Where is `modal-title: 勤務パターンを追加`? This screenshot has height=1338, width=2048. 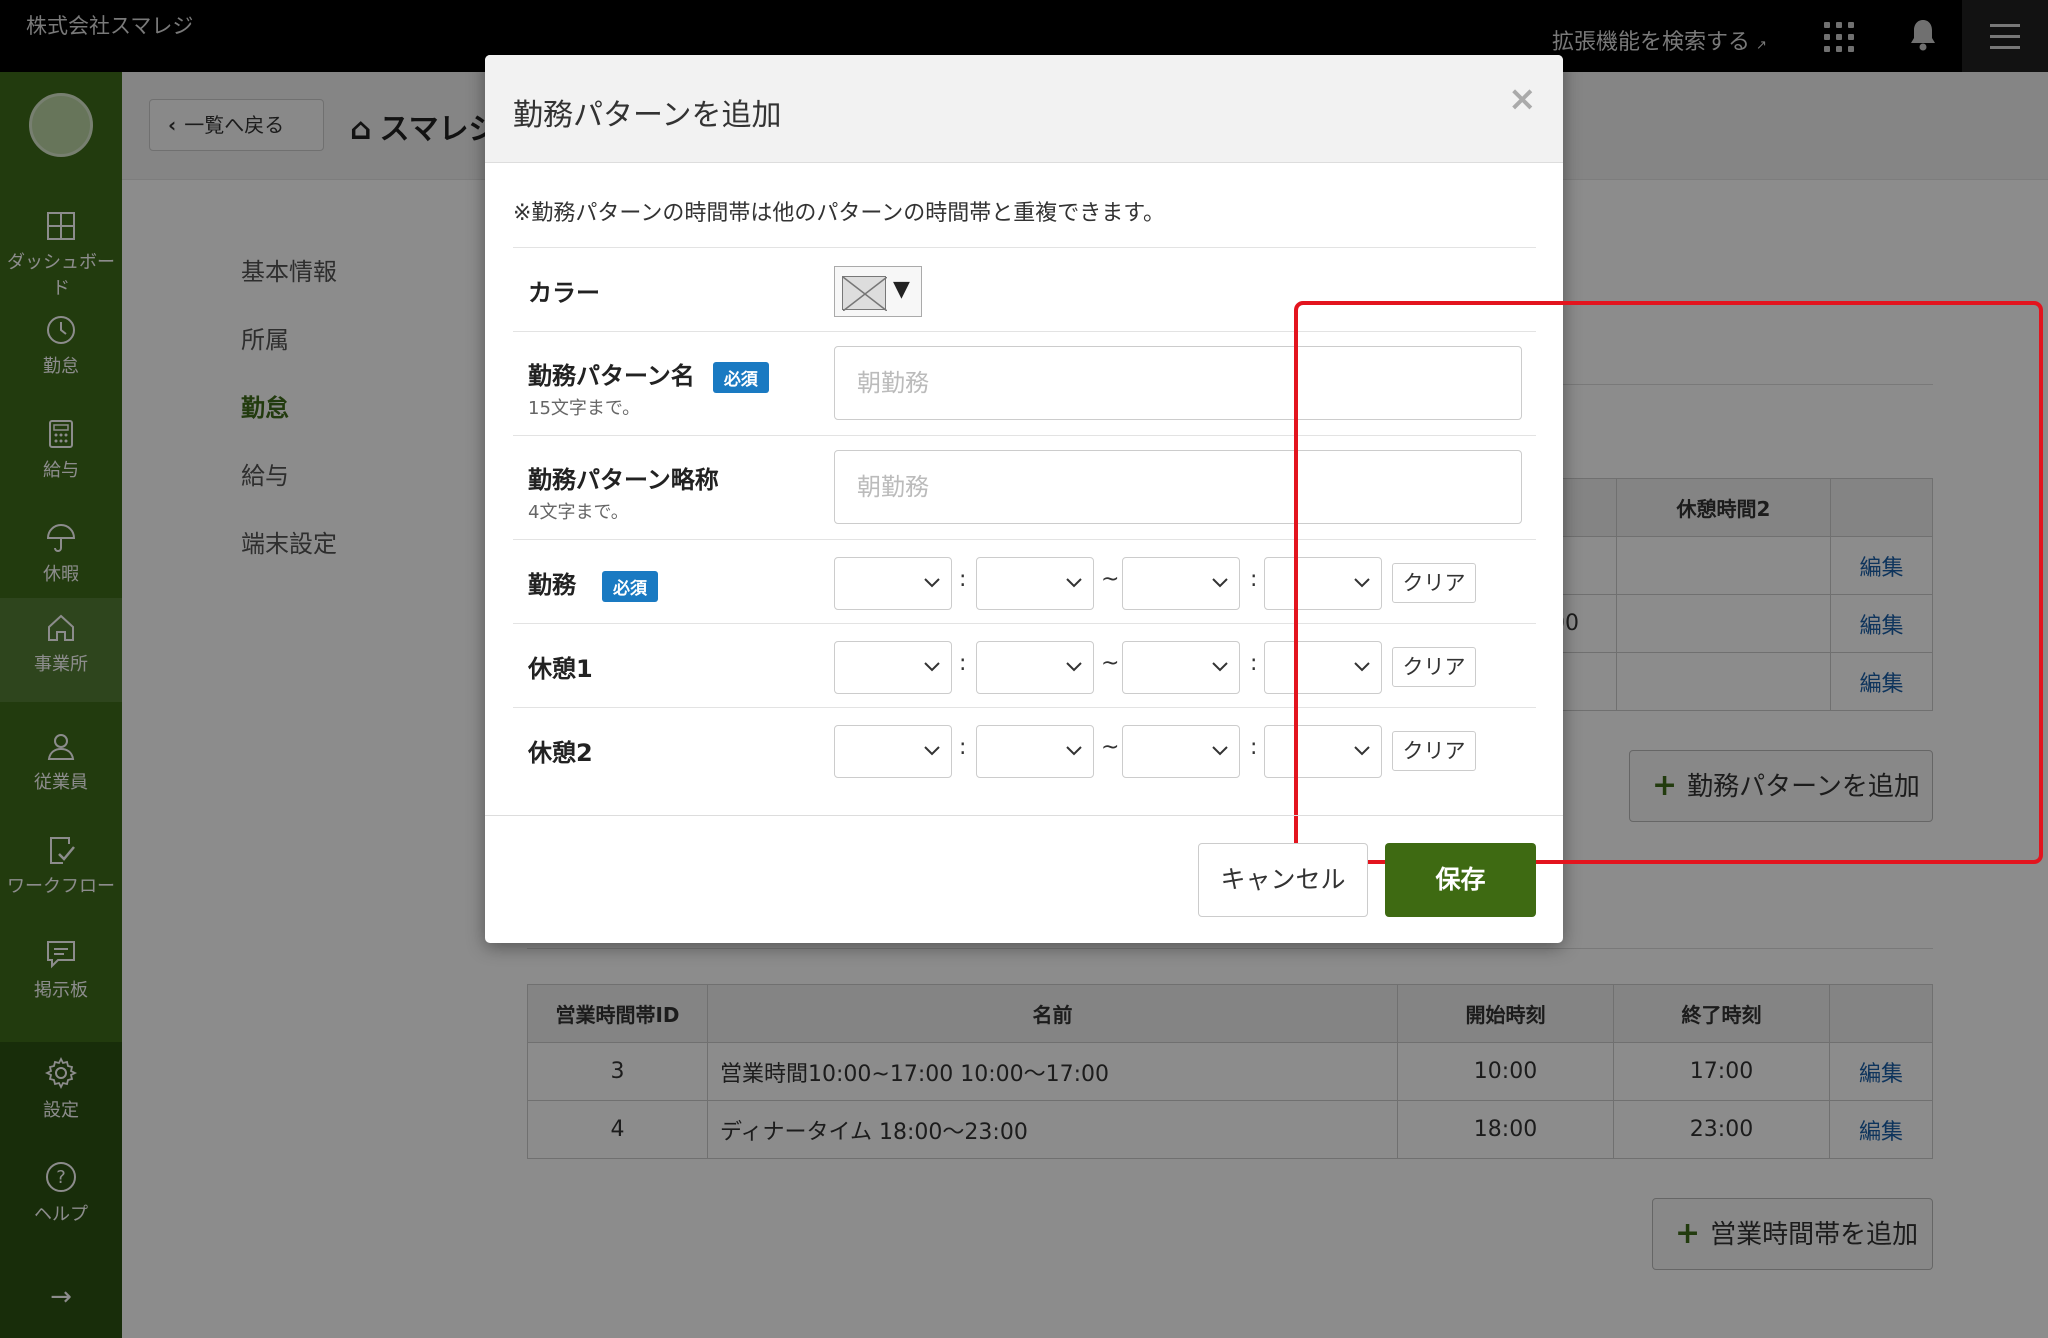
modal-title: 勤務パターンを追加 is located at coordinates (647, 115).